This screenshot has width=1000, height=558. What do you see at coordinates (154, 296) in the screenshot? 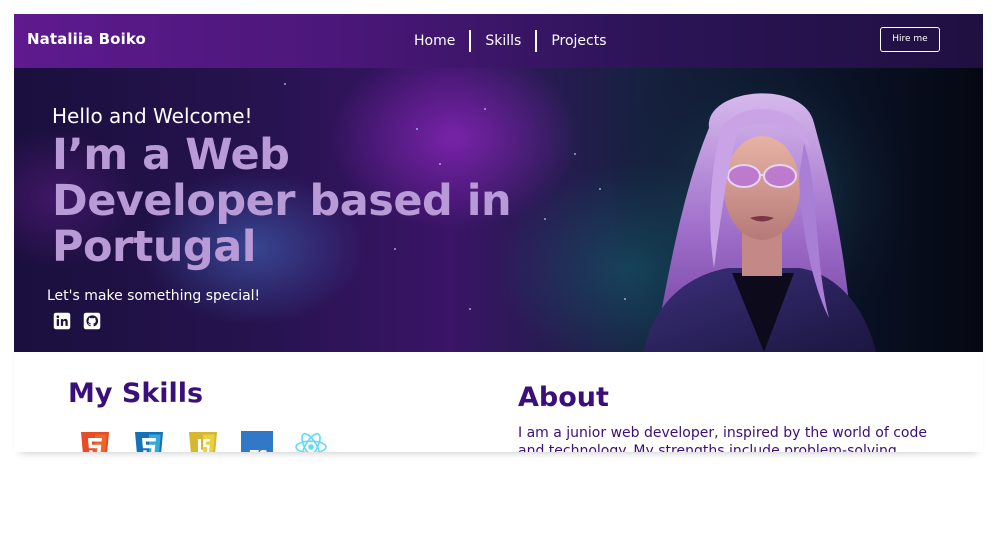
I see `hero-tagline: Let's make something special!` at bounding box center [154, 296].